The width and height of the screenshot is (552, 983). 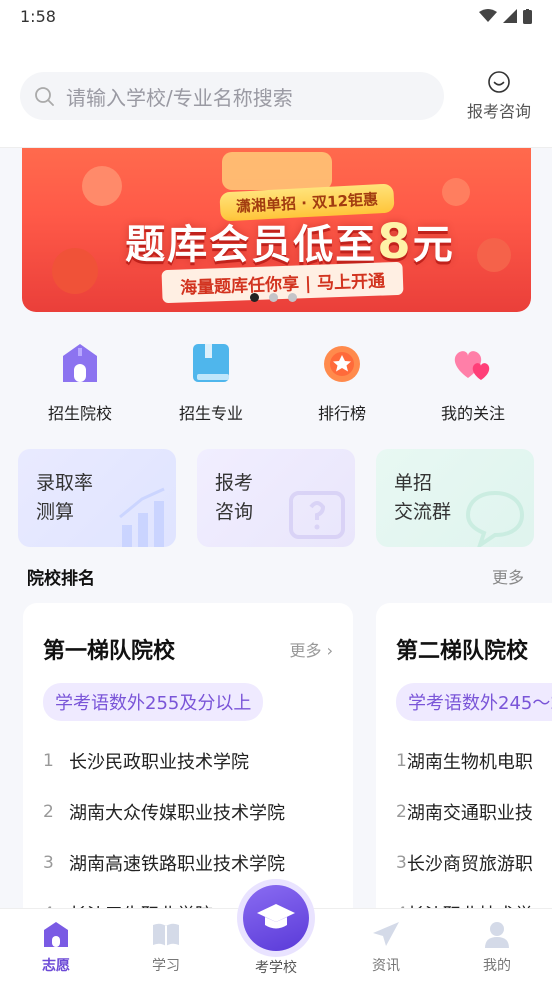 What do you see at coordinates (317, 515) in the screenshot?
I see `question-chat-icon` at bounding box center [317, 515].